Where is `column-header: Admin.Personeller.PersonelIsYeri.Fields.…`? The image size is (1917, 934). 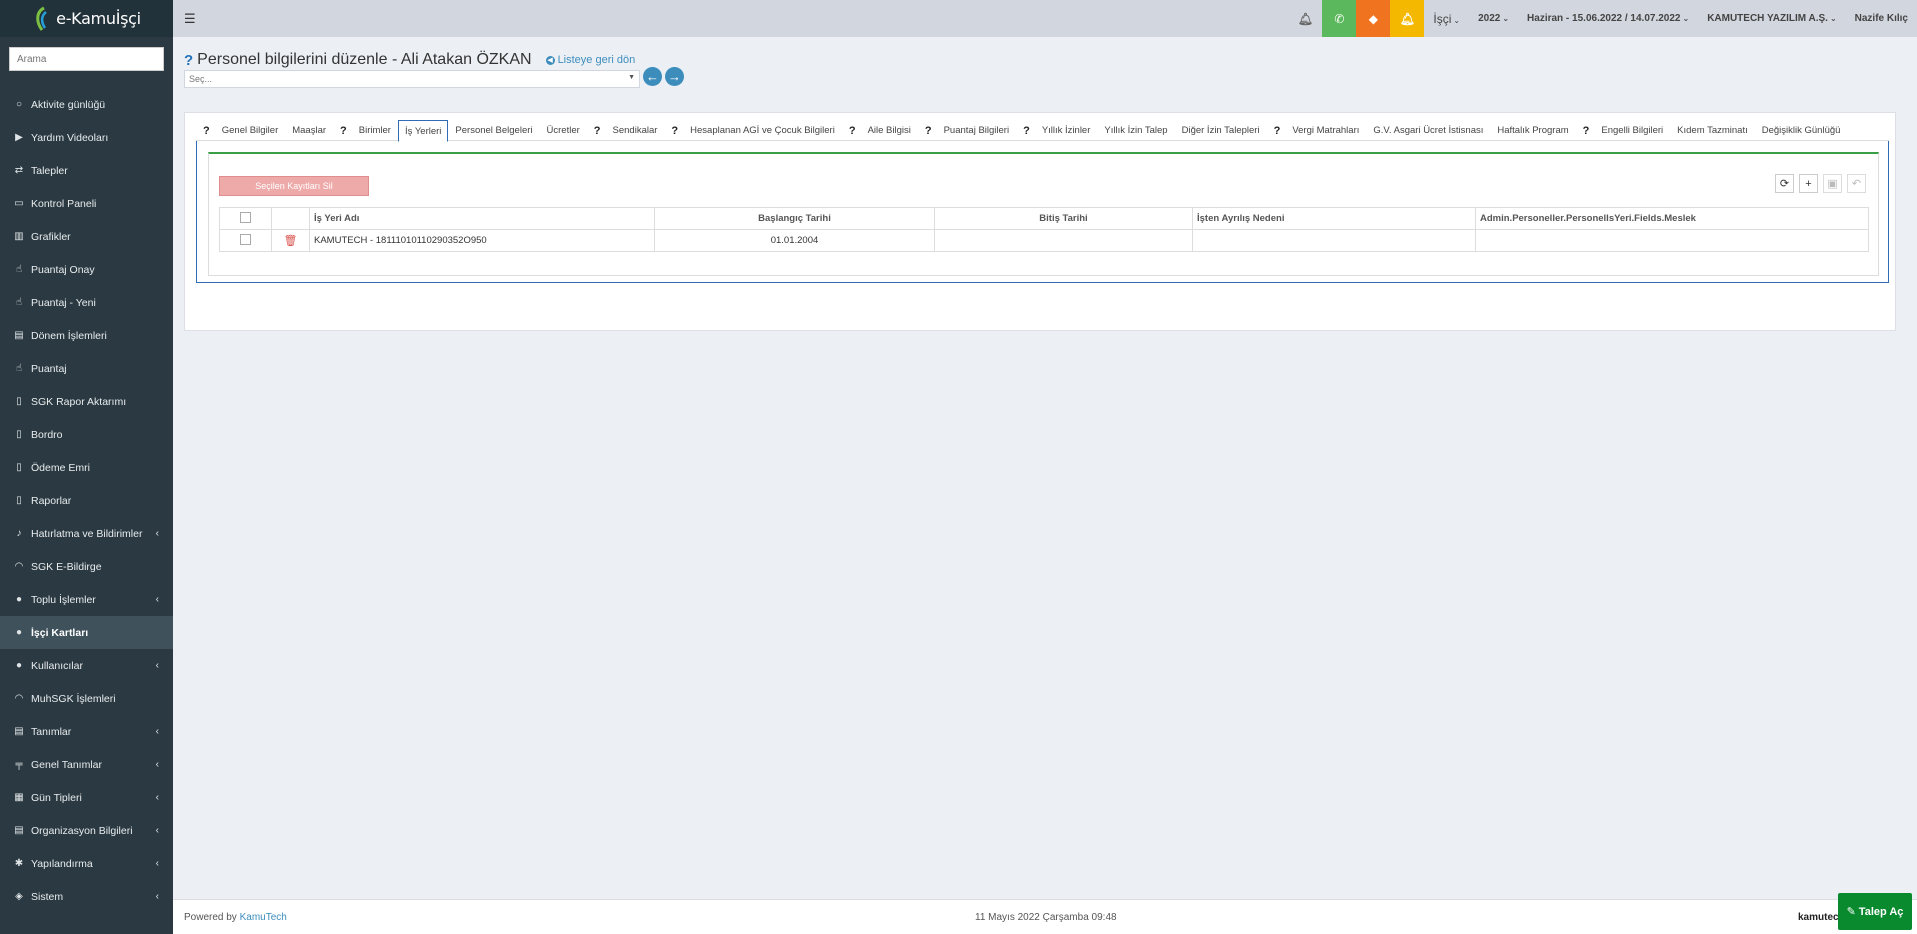
column-header: Admin.Personeller.PersonelIsYeri.Fields.… is located at coordinates (1672, 218).